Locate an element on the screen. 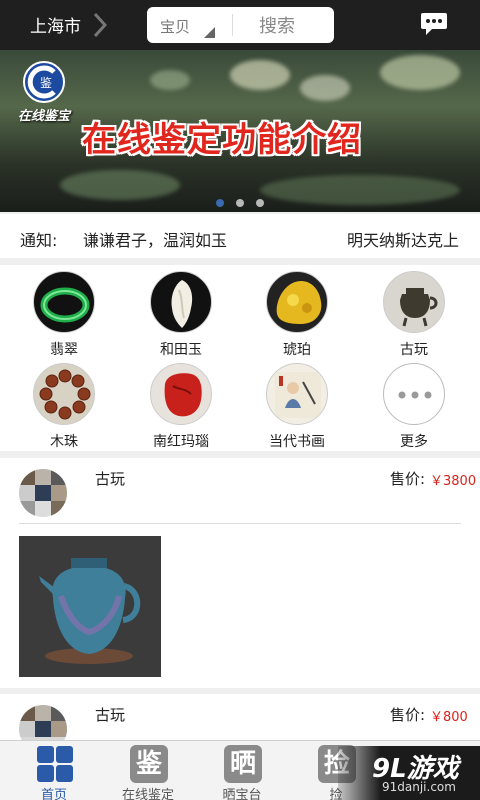 Image resolution: width=480 pixels, height=800 pixels. search-button: 搜索 is located at coordinates (277, 25).